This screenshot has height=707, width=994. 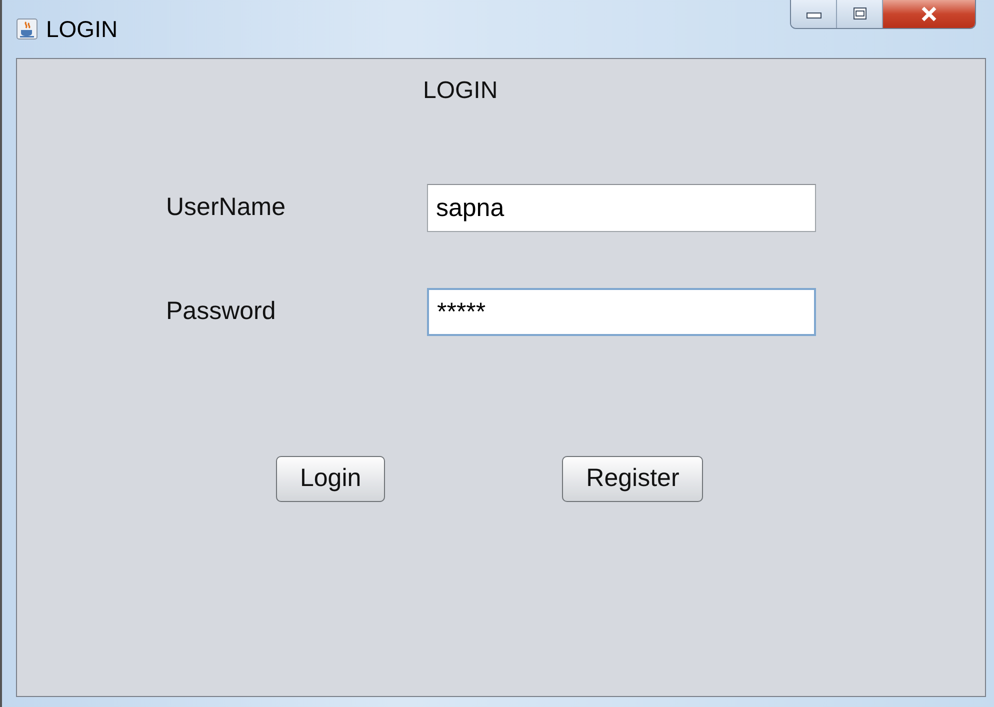 I want to click on window-title: LOGIN, so click(x=82, y=29).